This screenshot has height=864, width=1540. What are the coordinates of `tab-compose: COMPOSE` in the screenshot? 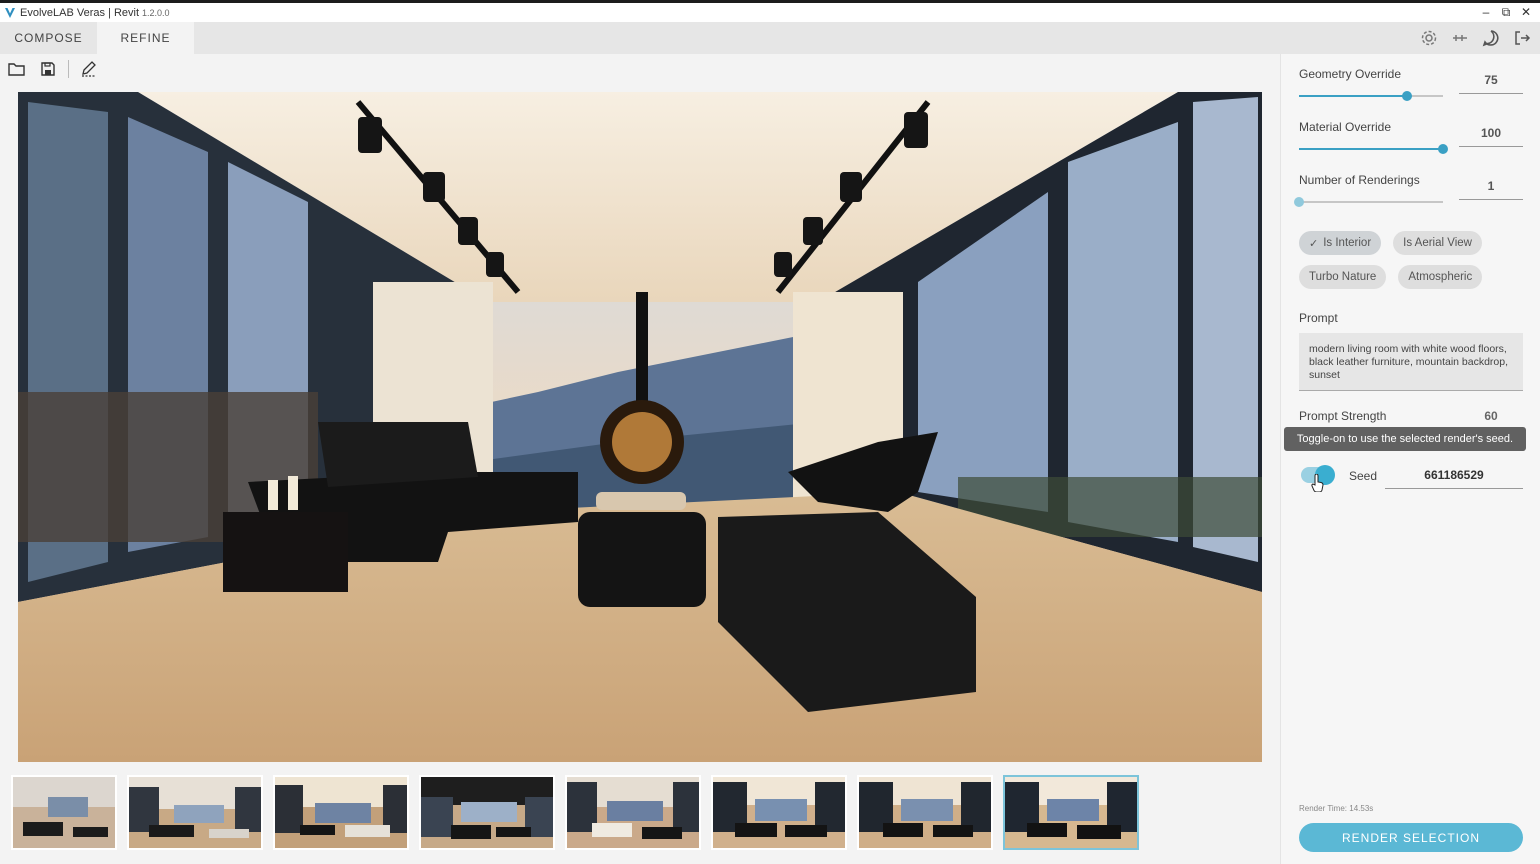 It's located at (48, 38).